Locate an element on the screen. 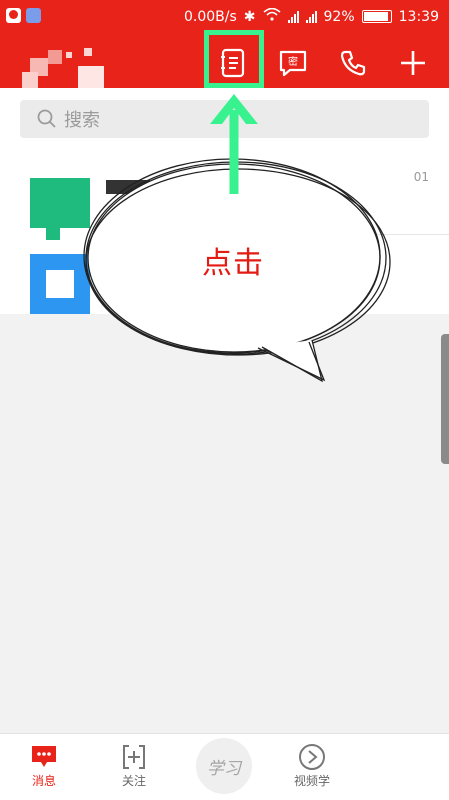  nav-video-label: 视频学 is located at coordinates (311, 781).